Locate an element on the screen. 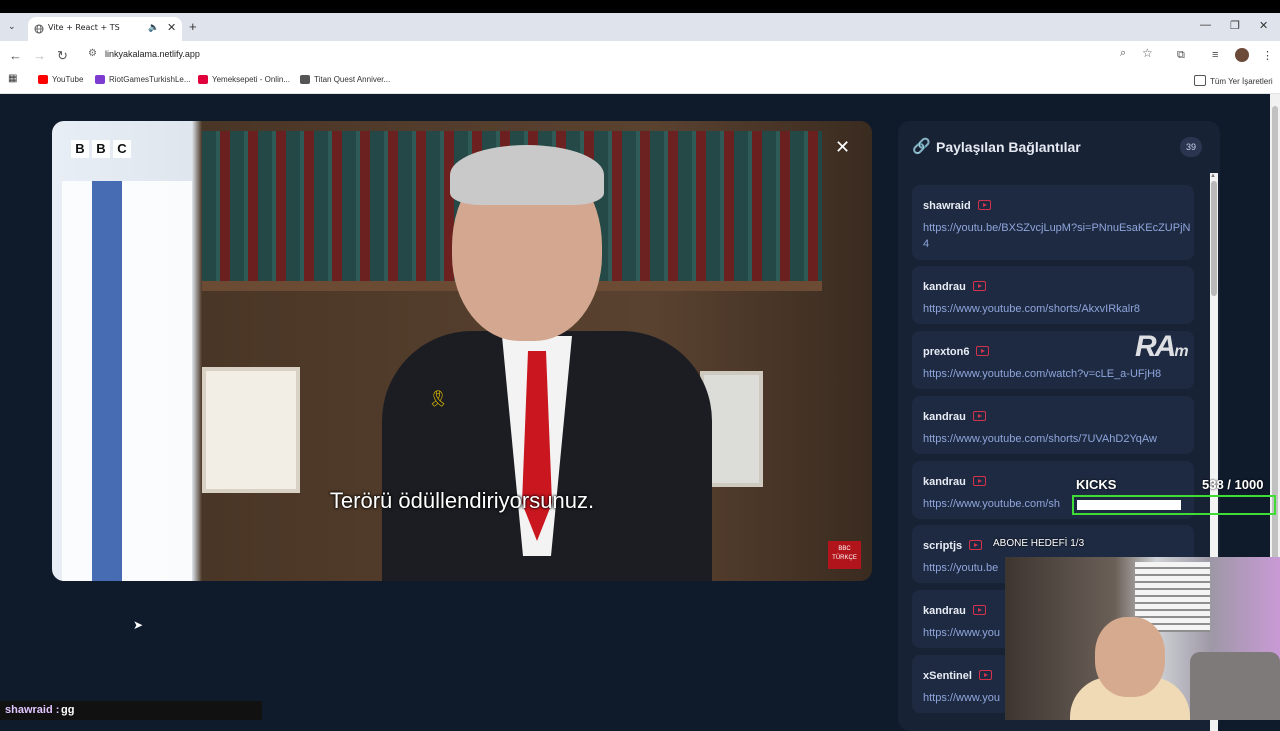 The image size is (1280, 731). video-subtitle: Terörü ödüllendiriyorsunuz. is located at coordinates (462, 500).